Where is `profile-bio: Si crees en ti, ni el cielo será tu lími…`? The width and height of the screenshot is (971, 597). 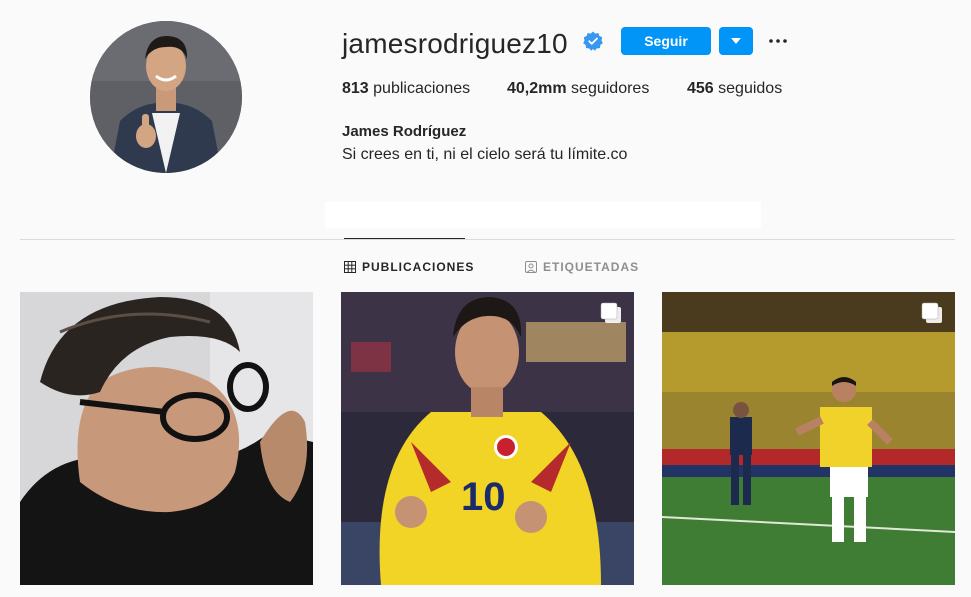
profile-bio: Si crees en ti, ni el cielo será tu lími… is located at coordinates (485, 154).